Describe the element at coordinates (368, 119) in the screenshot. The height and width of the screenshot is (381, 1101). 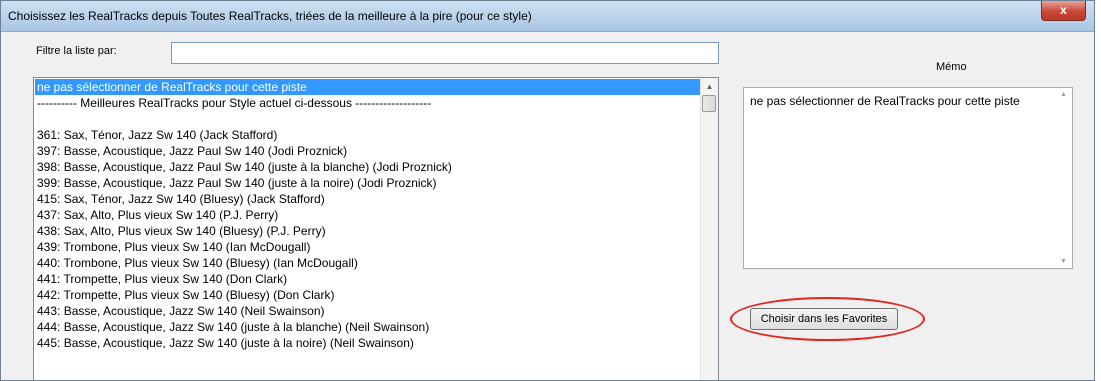
I see `list-item` at that location.